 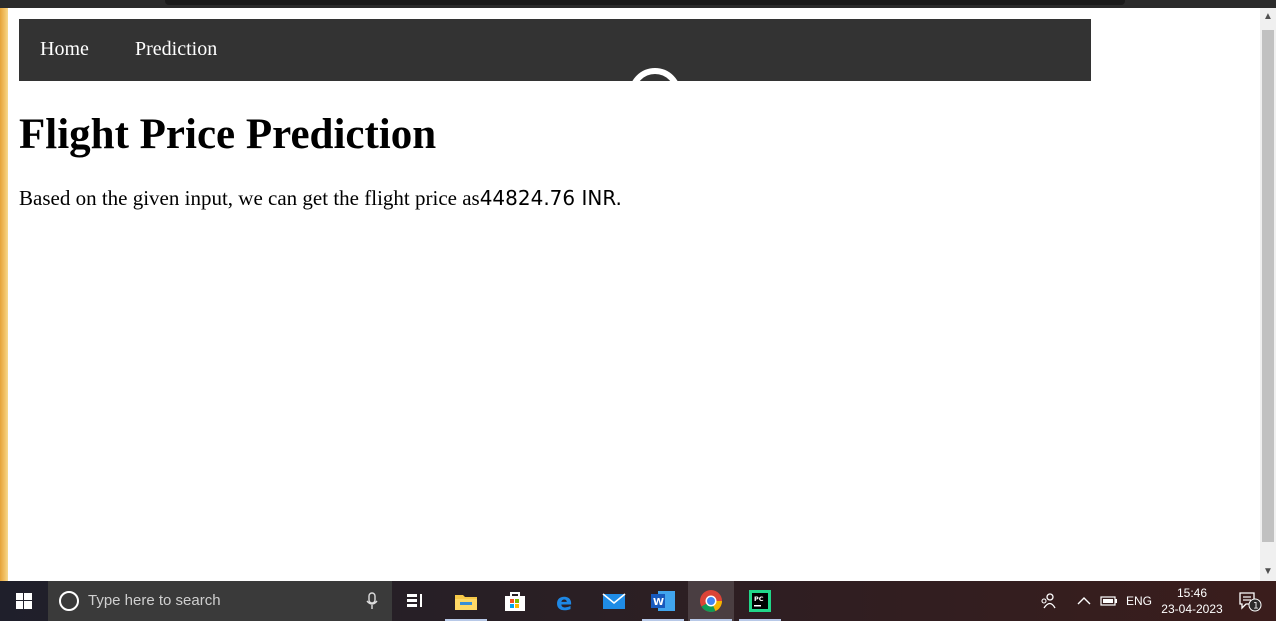 I want to click on cortana-icon, so click(x=69, y=601).